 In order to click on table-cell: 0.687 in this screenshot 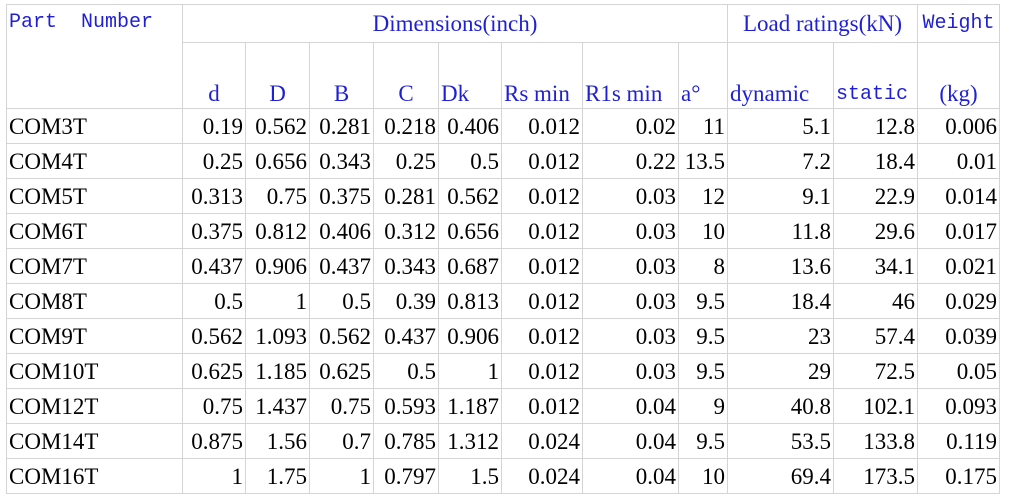, I will do `click(470, 266)`.